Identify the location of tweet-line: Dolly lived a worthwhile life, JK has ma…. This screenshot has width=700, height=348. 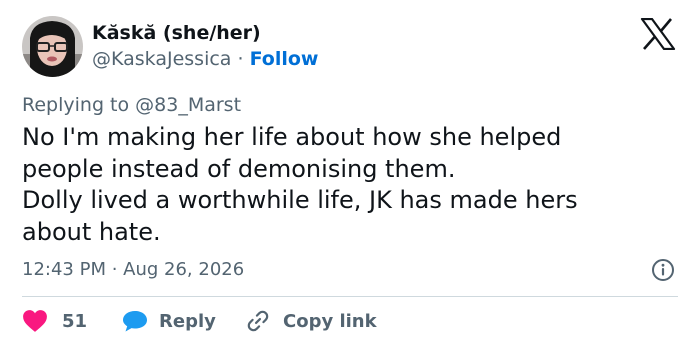
(300, 200).